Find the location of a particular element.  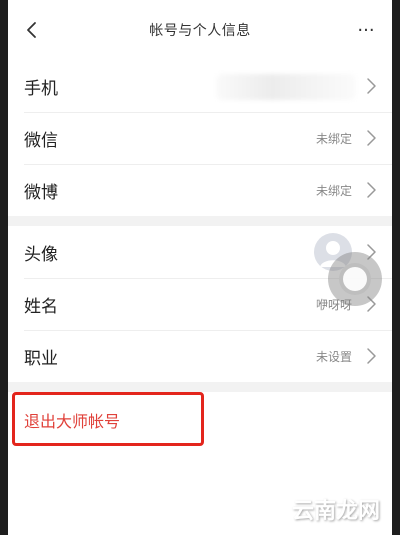

page-title: 帐号与个人信息 is located at coordinates (200, 31).